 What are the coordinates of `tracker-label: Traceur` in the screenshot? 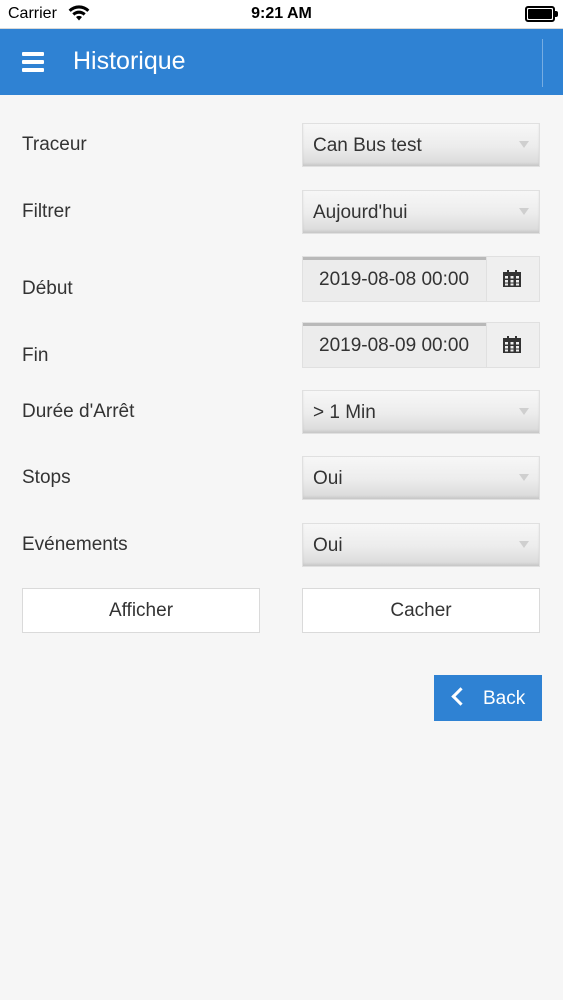 It's located at (54, 144).